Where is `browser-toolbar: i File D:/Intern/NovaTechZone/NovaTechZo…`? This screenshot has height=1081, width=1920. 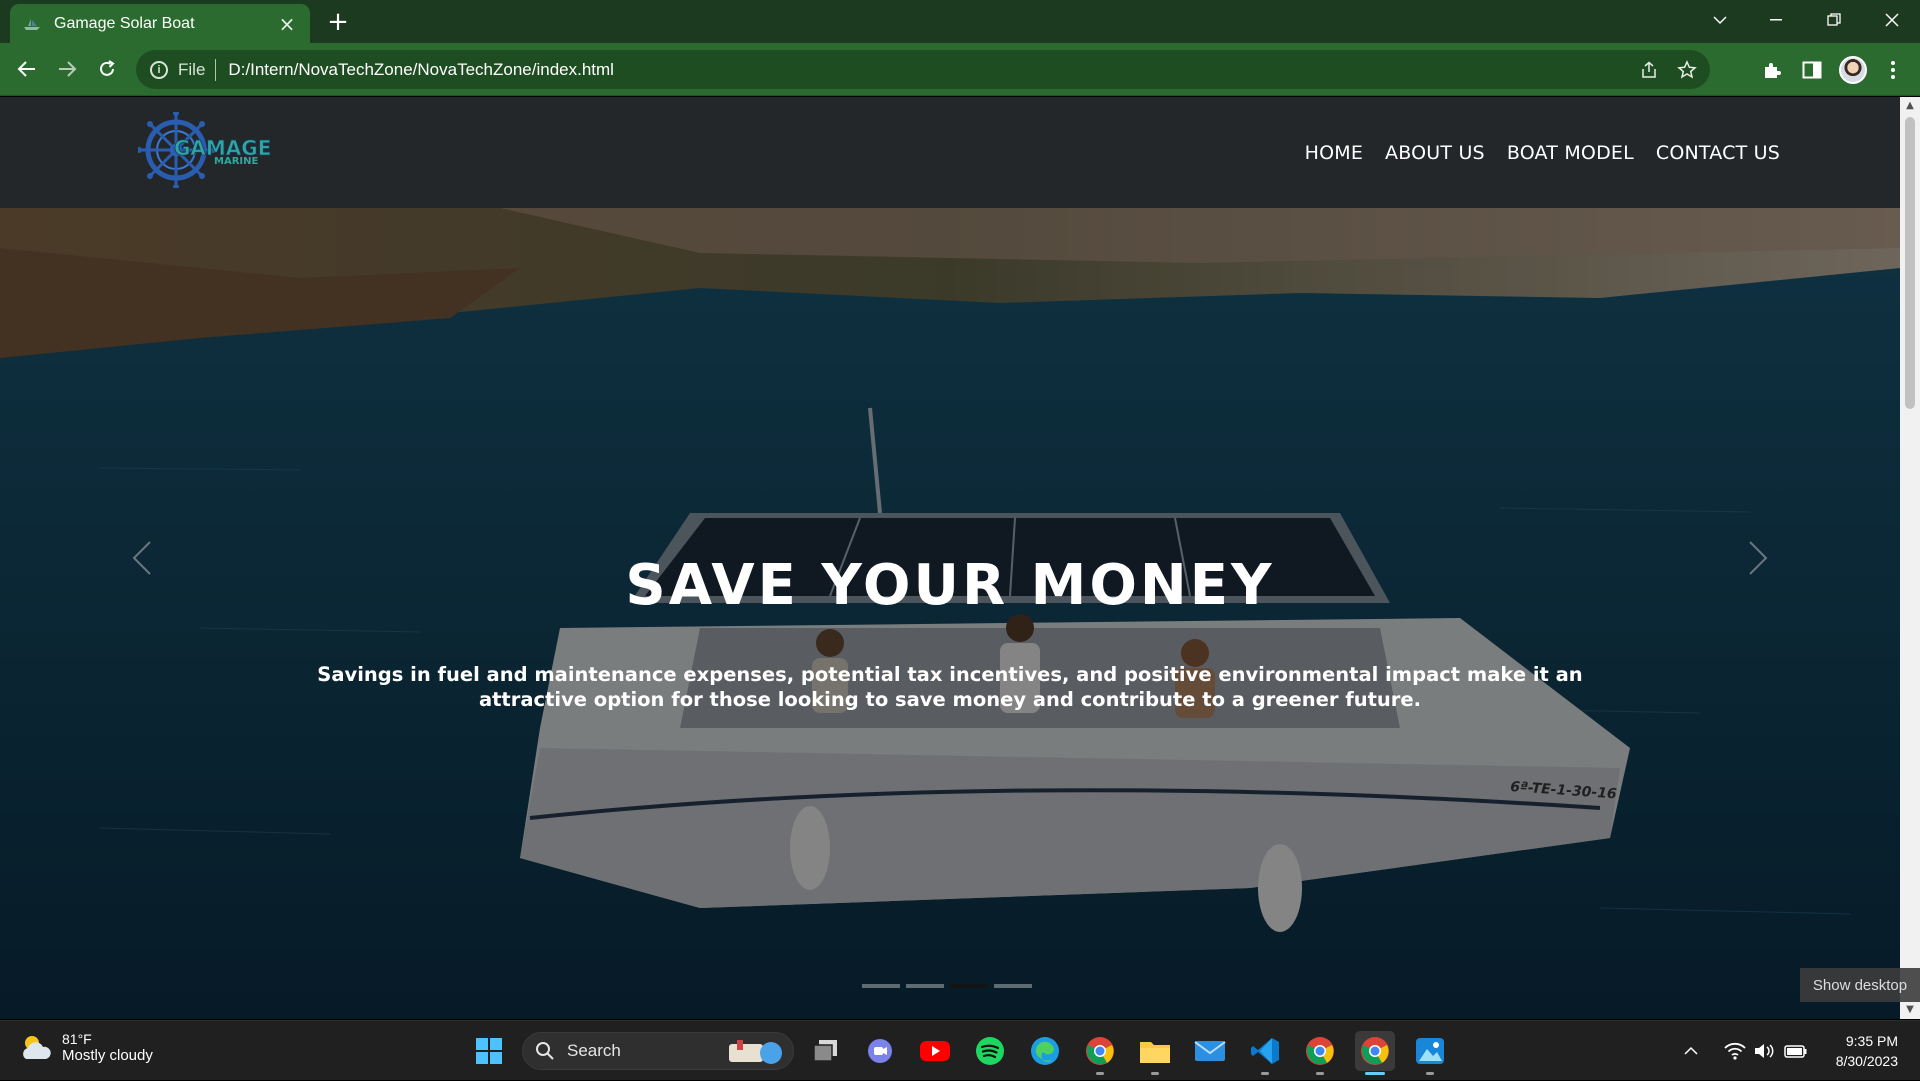
browser-toolbar: i File D:/Intern/NovaTechZone/NovaTechZo… is located at coordinates (960, 69).